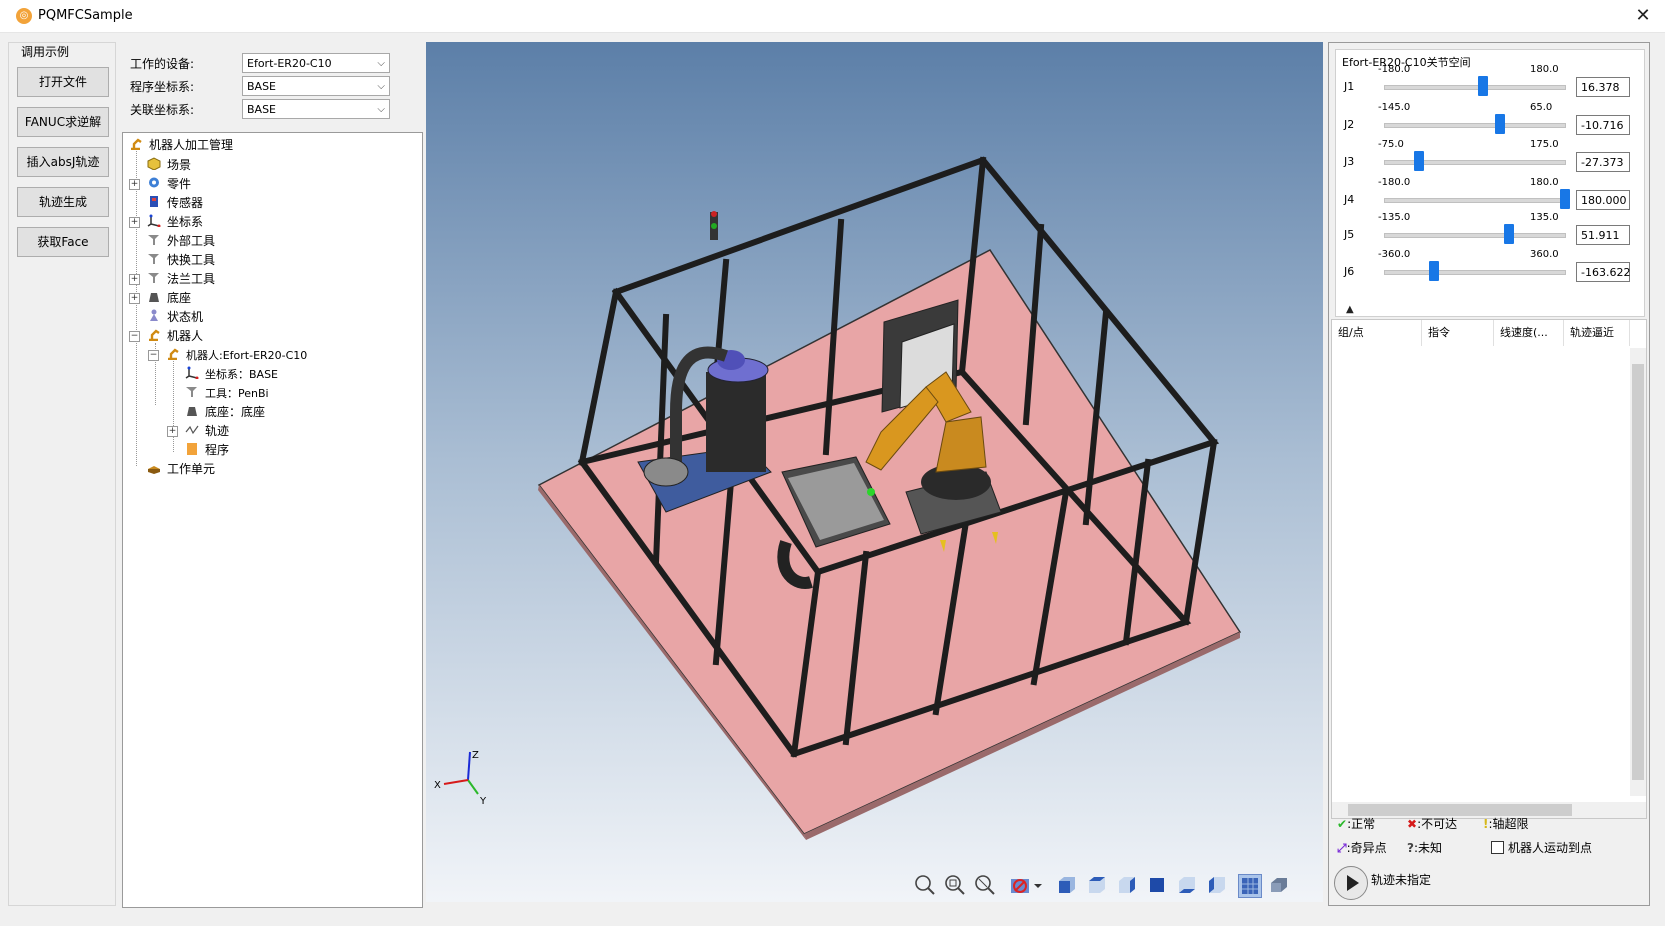 Image resolution: width=1665 pixels, height=926 pixels. What do you see at coordinates (955, 885) in the screenshot?
I see `zoom-fit-icon` at bounding box center [955, 885].